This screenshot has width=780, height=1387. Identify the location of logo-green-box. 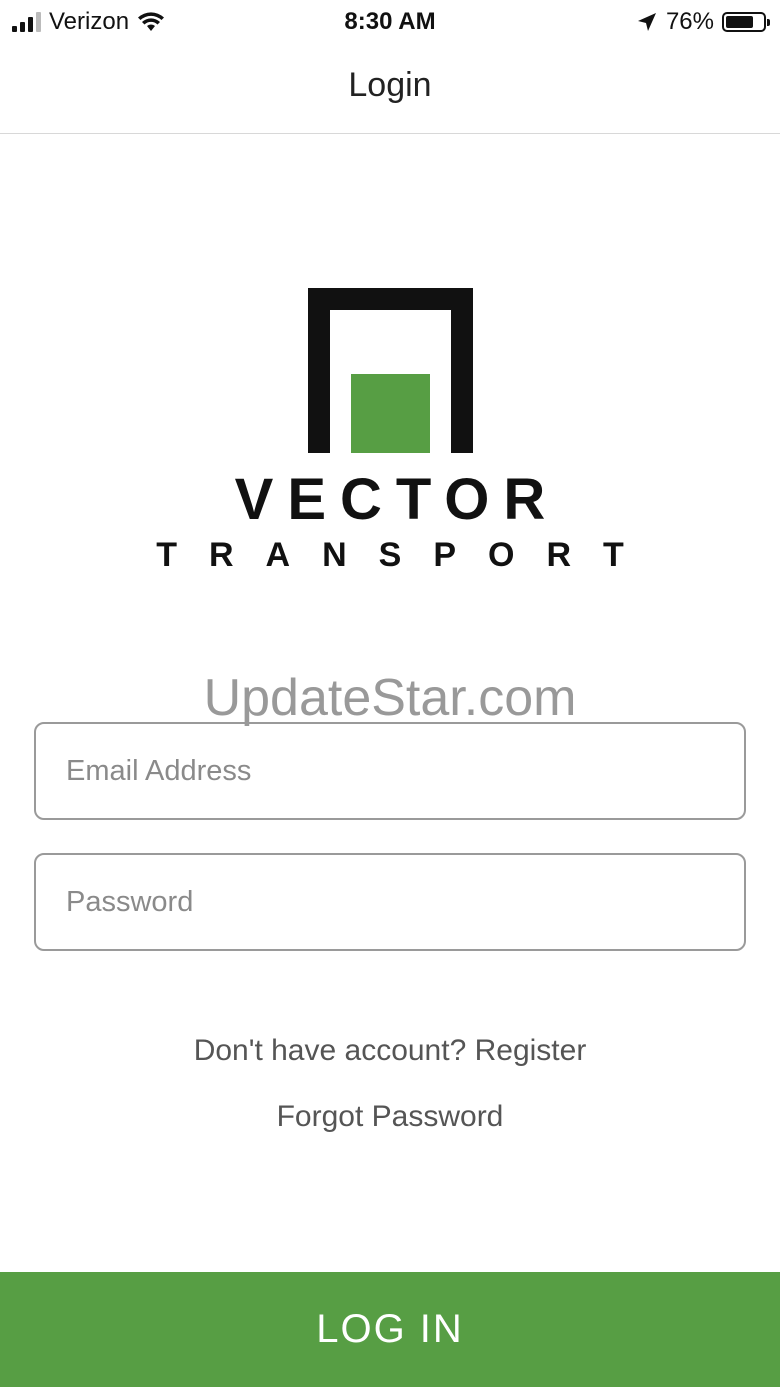
(390, 413).